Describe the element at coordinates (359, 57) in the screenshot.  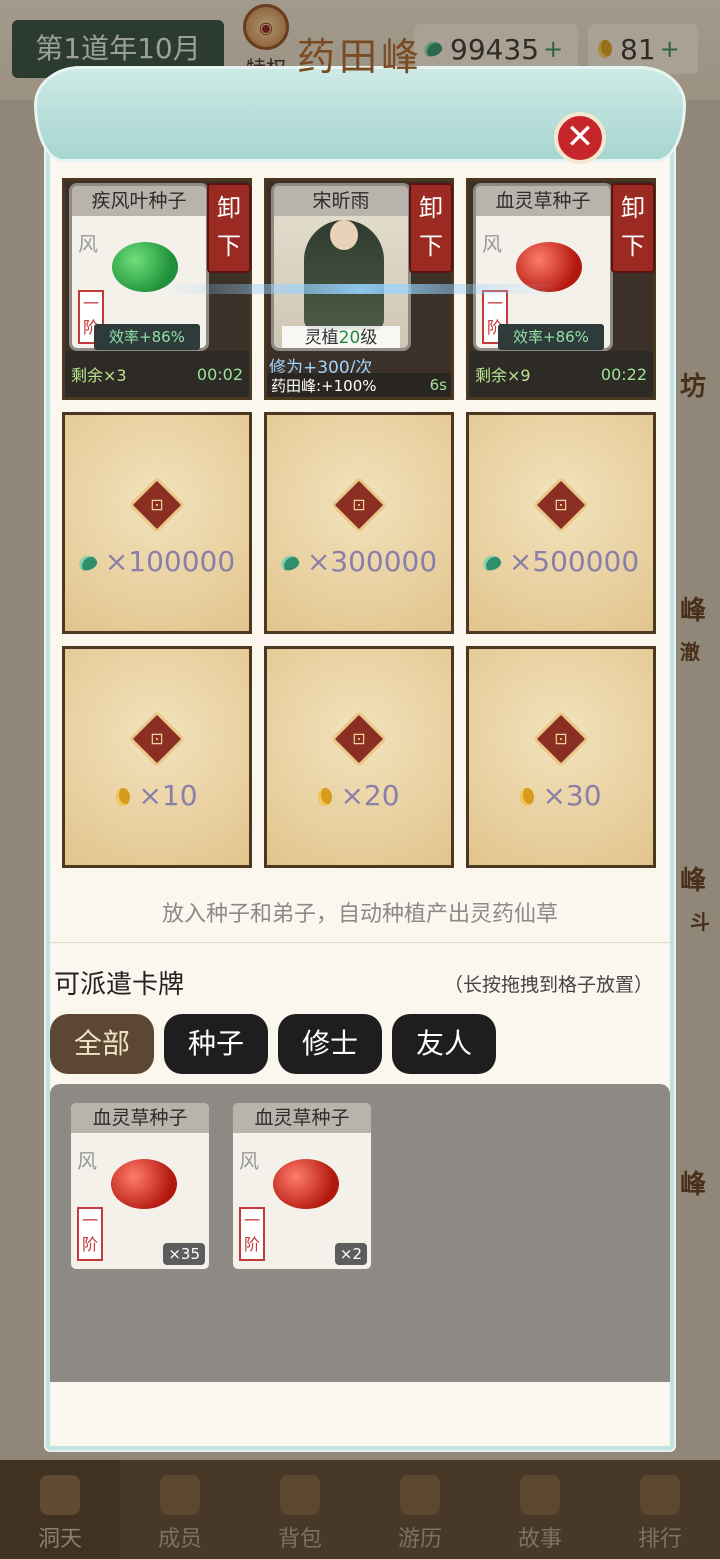
I see `modal-title: 药田峰` at that location.